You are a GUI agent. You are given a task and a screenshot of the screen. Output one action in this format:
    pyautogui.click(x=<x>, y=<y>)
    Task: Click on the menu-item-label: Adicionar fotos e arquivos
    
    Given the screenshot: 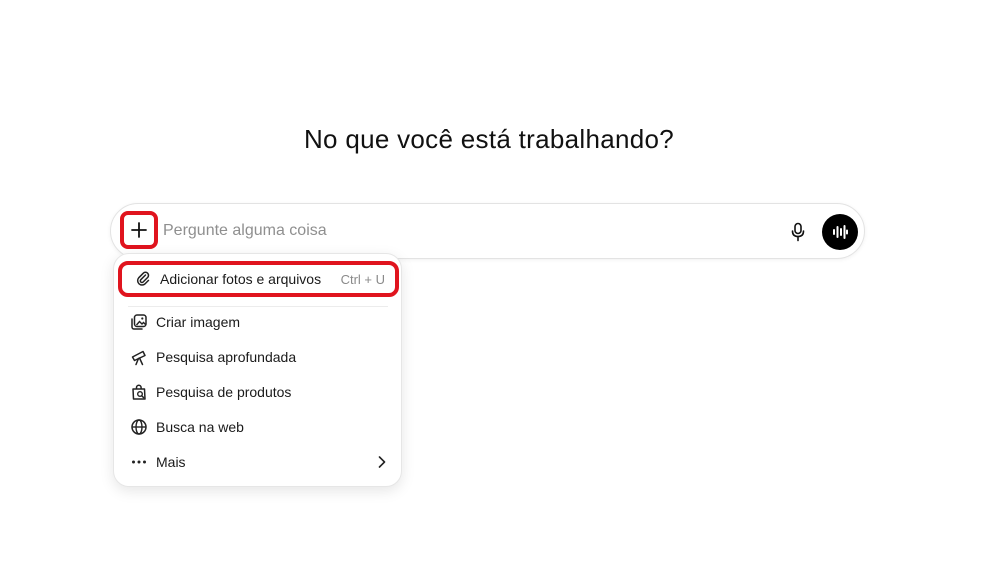 What is the action you would take?
    pyautogui.click(x=241, y=279)
    